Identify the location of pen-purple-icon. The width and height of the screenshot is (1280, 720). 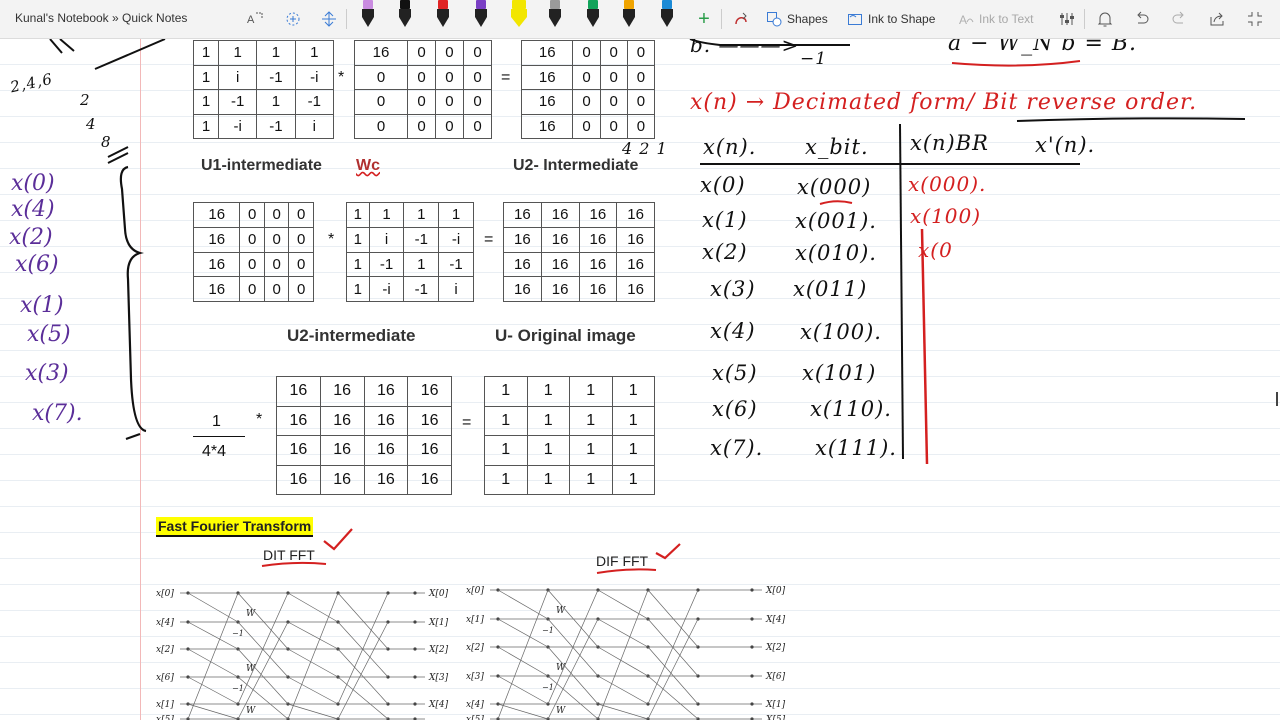
(481, 15).